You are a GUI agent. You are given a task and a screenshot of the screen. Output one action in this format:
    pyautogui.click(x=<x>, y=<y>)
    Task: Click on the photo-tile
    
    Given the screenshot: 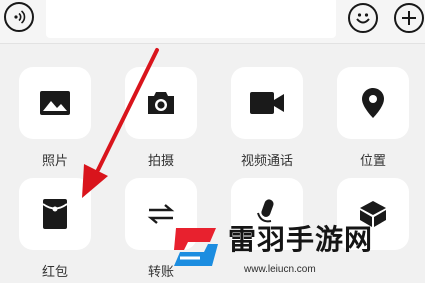 What is the action you would take?
    pyautogui.click(x=55, y=103)
    